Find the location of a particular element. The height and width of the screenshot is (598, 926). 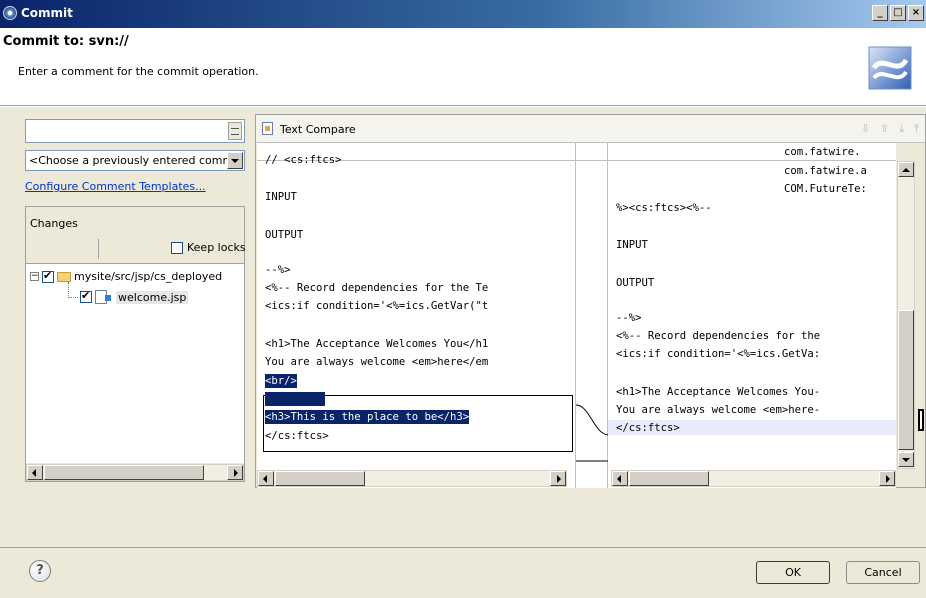

window-title: Commit is located at coordinates (47, 13).